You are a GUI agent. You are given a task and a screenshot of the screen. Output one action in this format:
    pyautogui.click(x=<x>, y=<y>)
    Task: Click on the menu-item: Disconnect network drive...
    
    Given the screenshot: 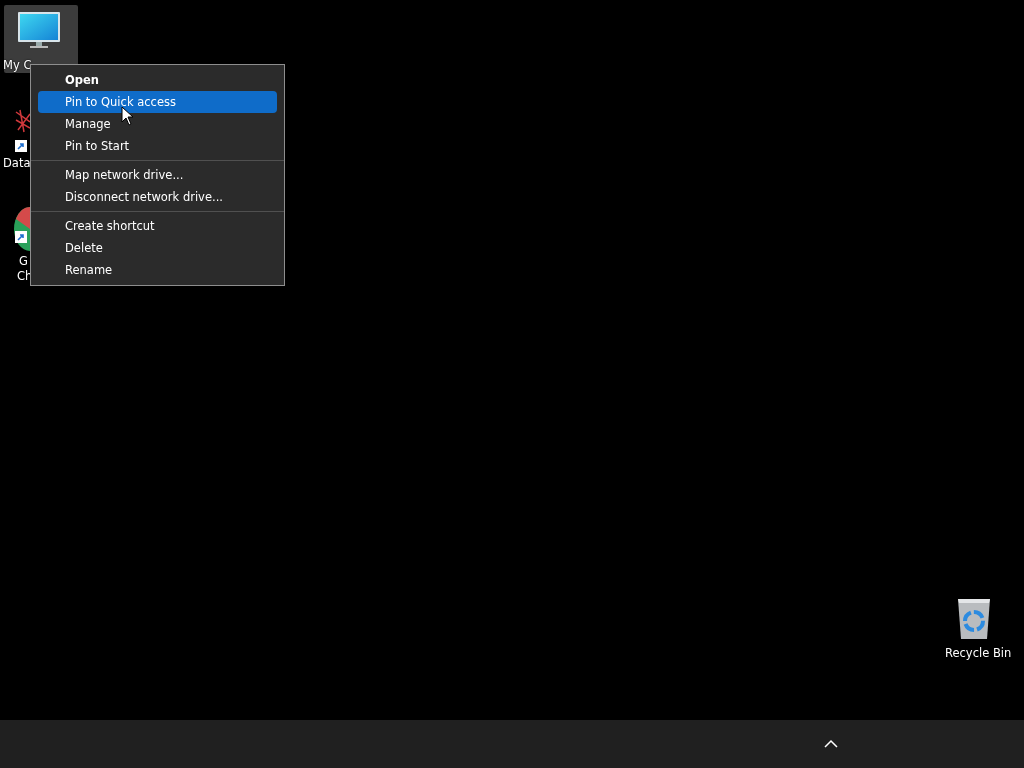 What is the action you would take?
    pyautogui.click(x=157, y=197)
    